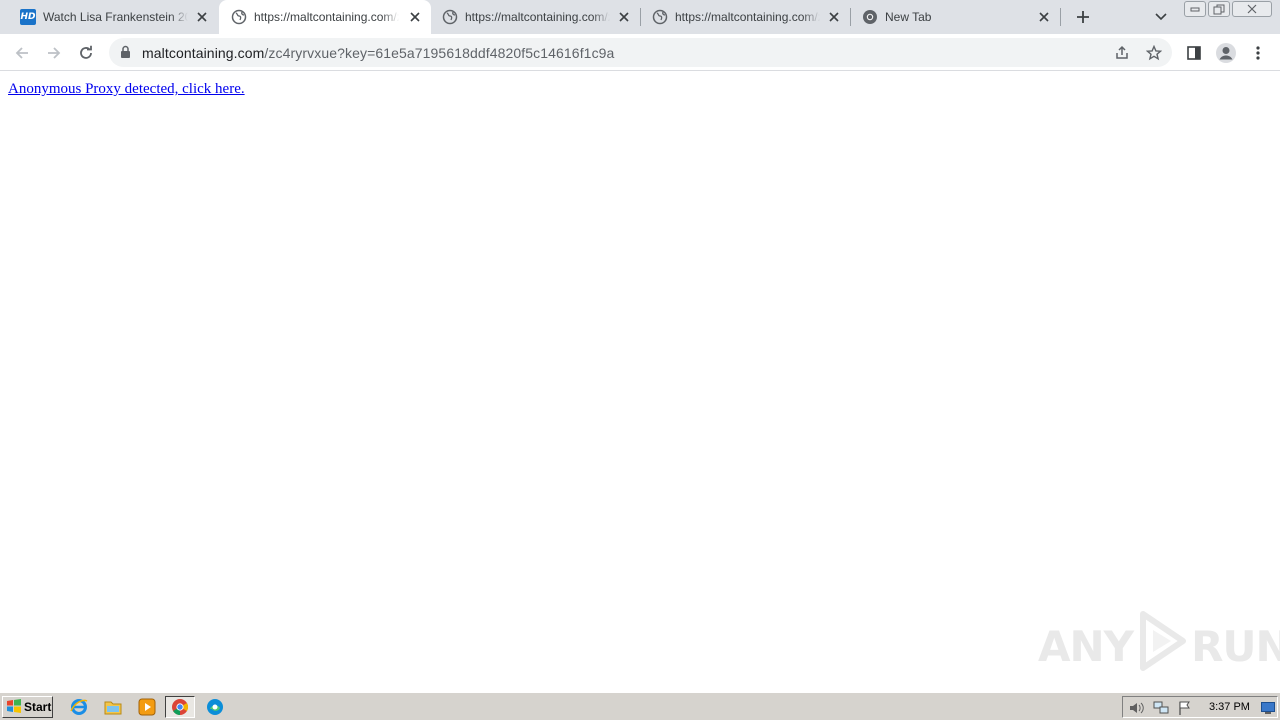  I want to click on windows-logo-icon, so click(14, 707).